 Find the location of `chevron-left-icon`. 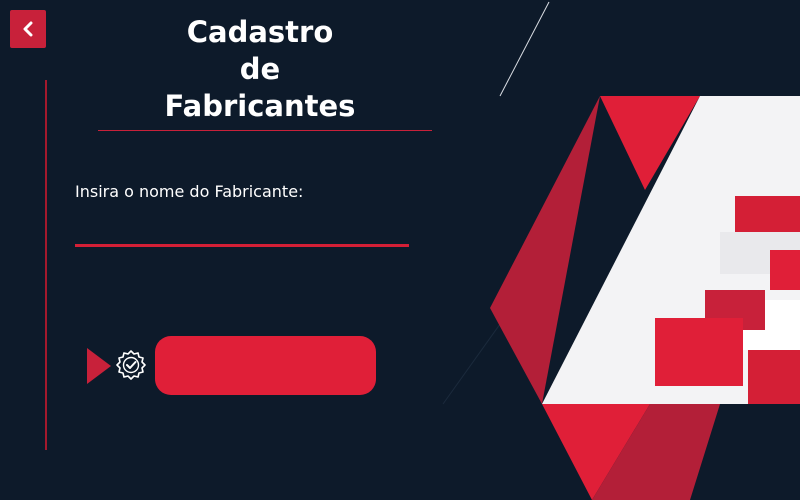

chevron-left-icon is located at coordinates (28, 29).